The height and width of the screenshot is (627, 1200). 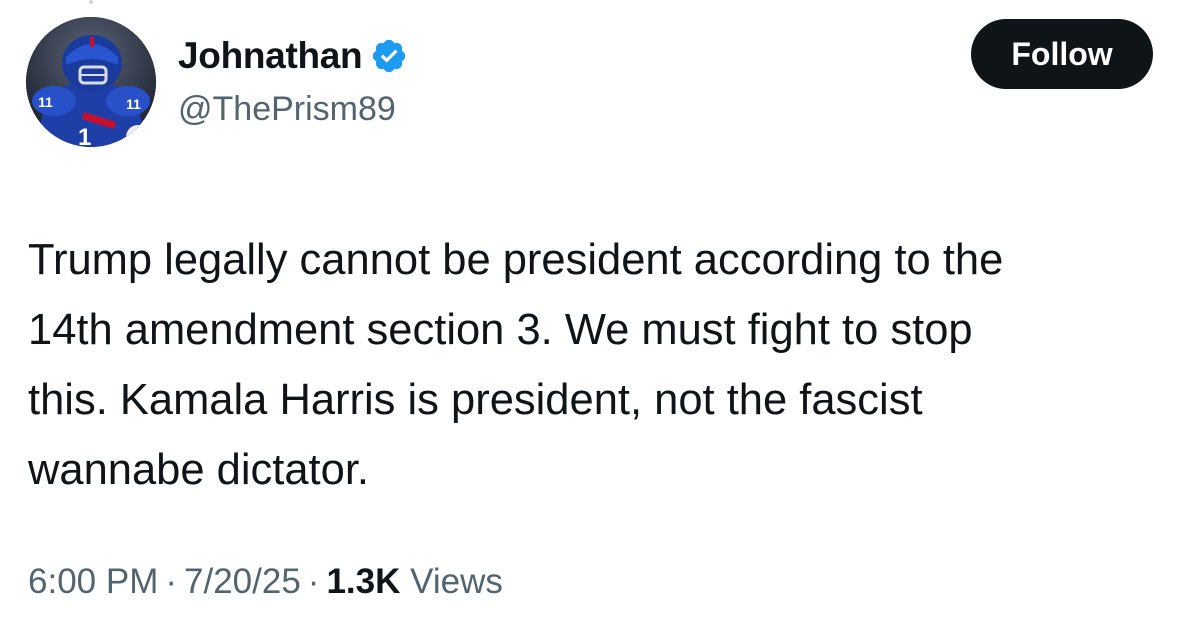 What do you see at coordinates (93, 581) in the screenshot?
I see `tweet-time: 6:00 PM` at bounding box center [93, 581].